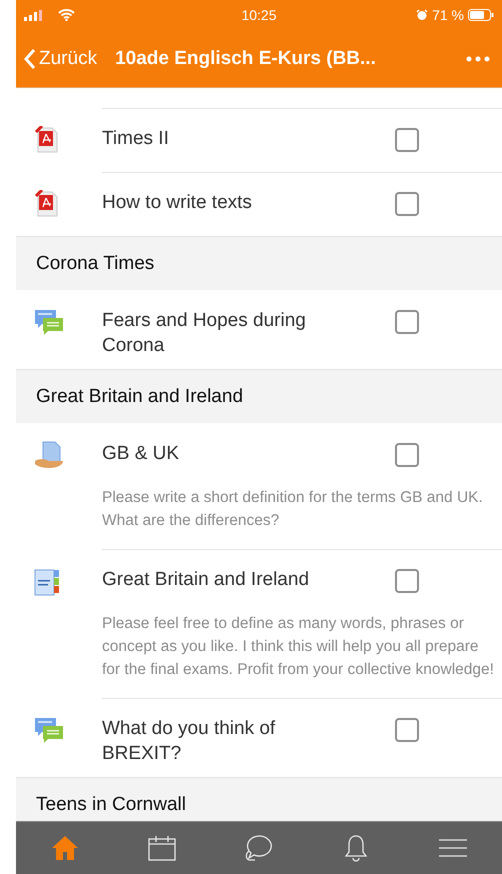 The width and height of the screenshot is (502, 874). Describe the element at coordinates (49, 456) in the screenshot. I see `hand-document-icon` at that location.